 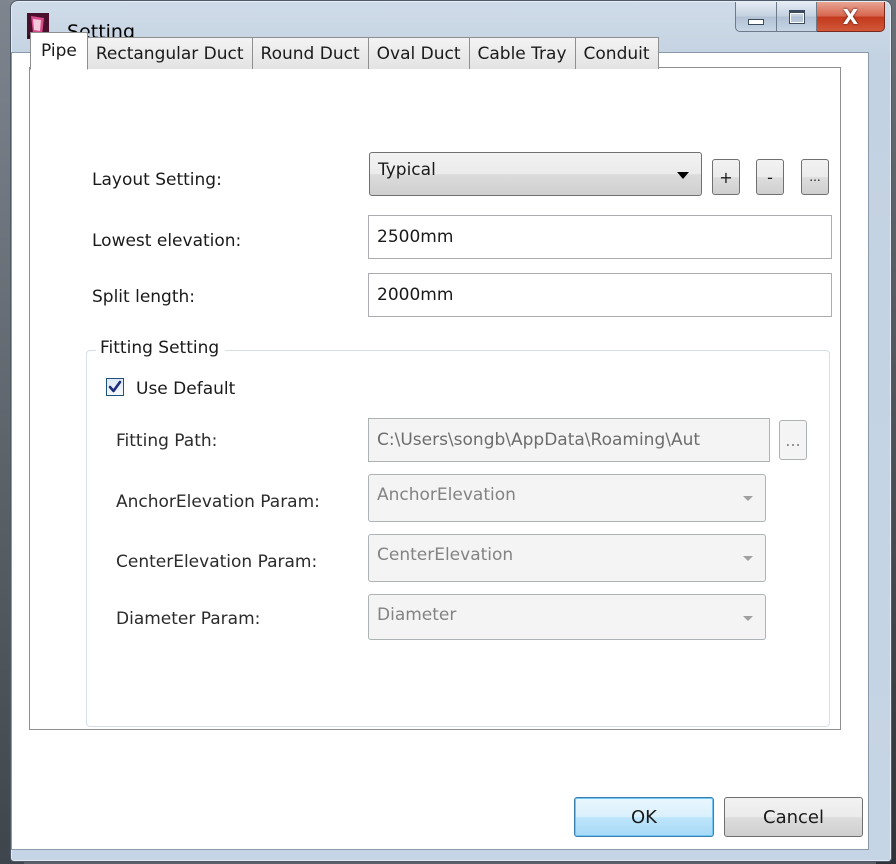 What do you see at coordinates (418, 53) in the screenshot?
I see `tab-oval-duct: Oval Duct` at bounding box center [418, 53].